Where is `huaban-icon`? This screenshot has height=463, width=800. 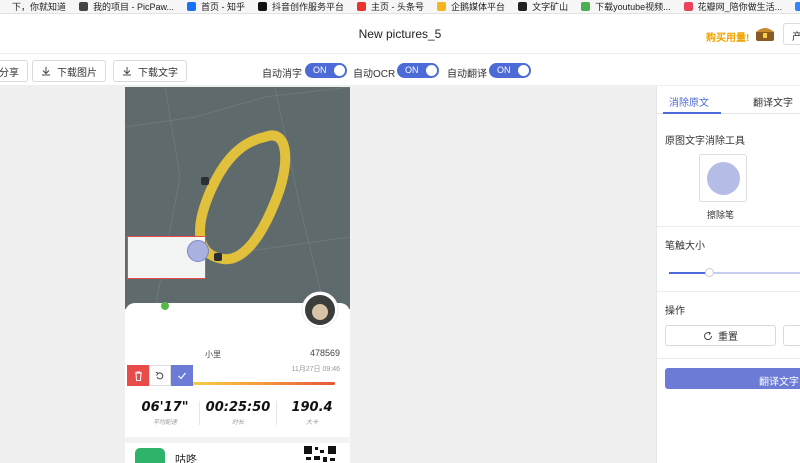
huaban-icon is located at coordinates (688, 6).